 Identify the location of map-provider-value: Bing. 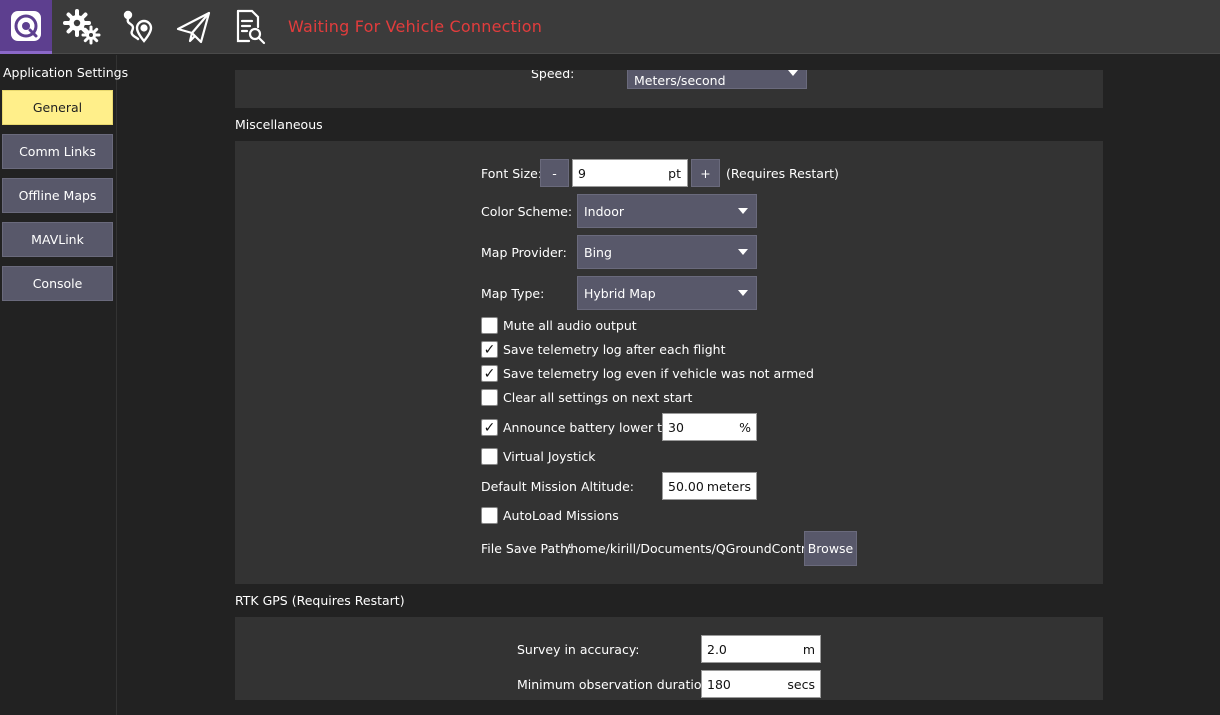
(598, 252).